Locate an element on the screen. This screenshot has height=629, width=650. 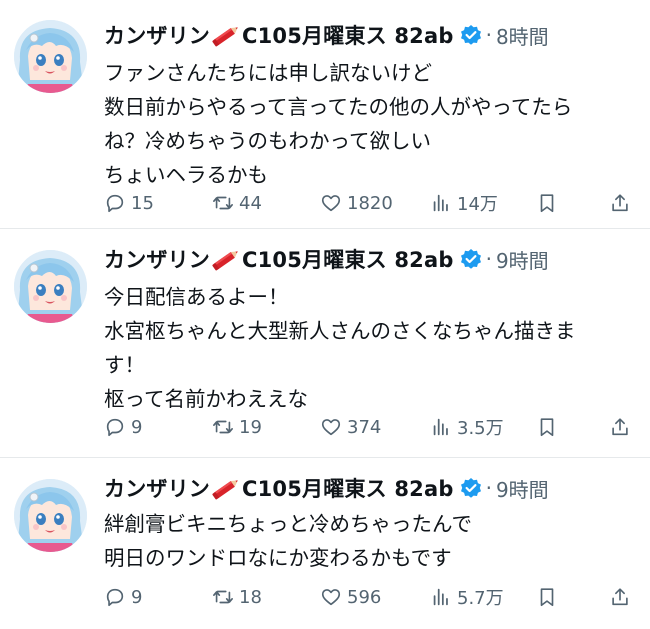
tweet-text-line: 枢って名前かわええな is located at coordinates (206, 399).